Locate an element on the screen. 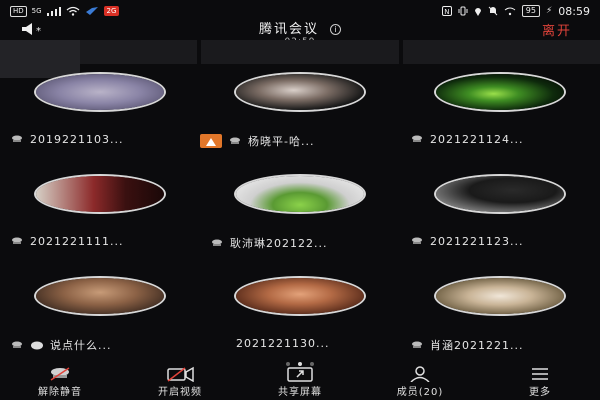  meeting-header: * 腾讯会议 i 02:59 离开 is located at coordinates (300, 31).